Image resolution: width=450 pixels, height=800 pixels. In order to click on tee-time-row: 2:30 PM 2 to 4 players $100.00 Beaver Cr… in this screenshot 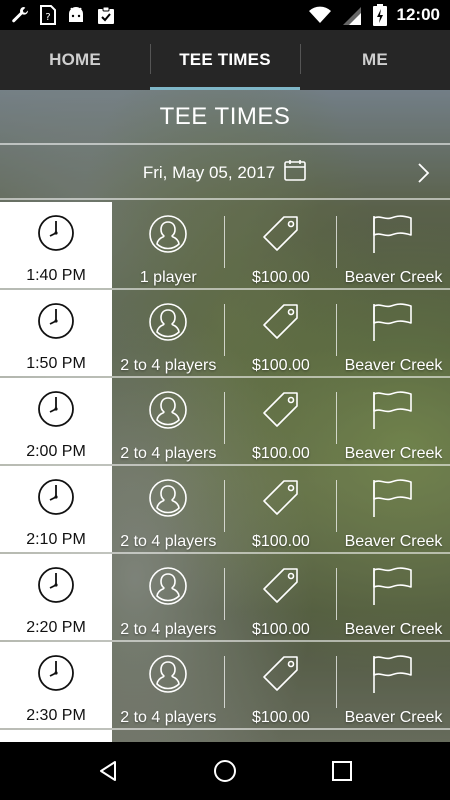, I will do `click(225, 686)`.